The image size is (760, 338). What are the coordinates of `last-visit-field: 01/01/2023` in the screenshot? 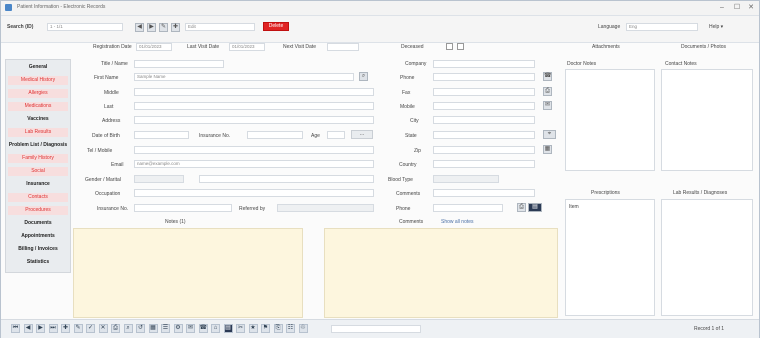 It's located at (247, 47).